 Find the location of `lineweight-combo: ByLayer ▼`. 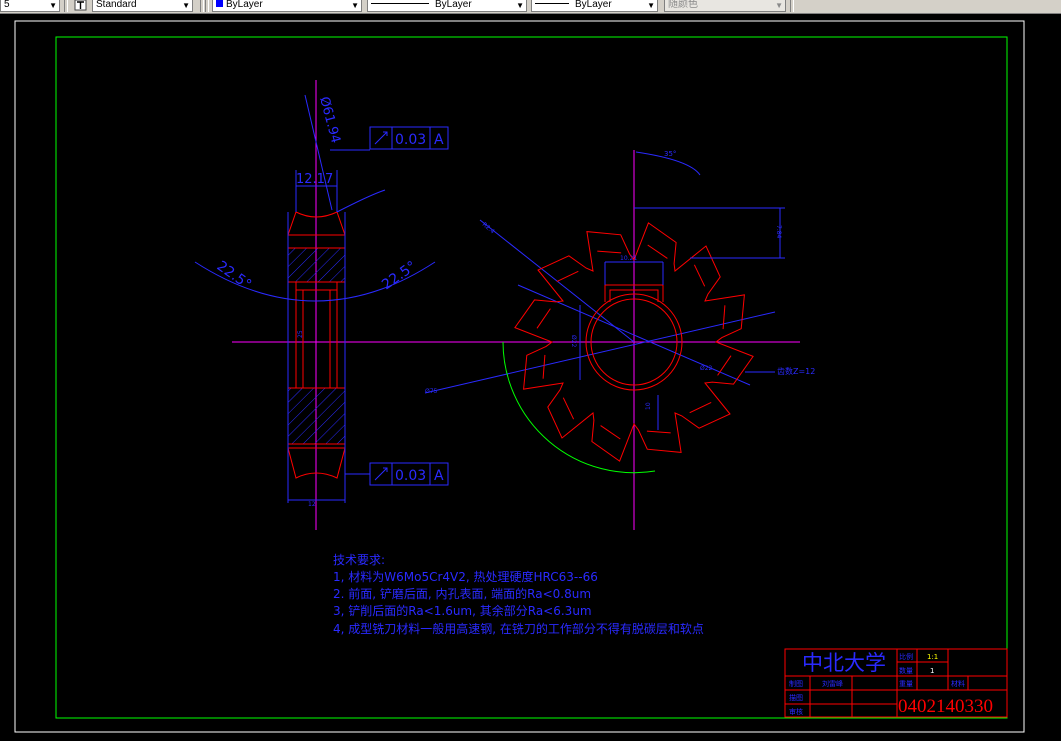

lineweight-combo: ByLayer ▼ is located at coordinates (594, 6).